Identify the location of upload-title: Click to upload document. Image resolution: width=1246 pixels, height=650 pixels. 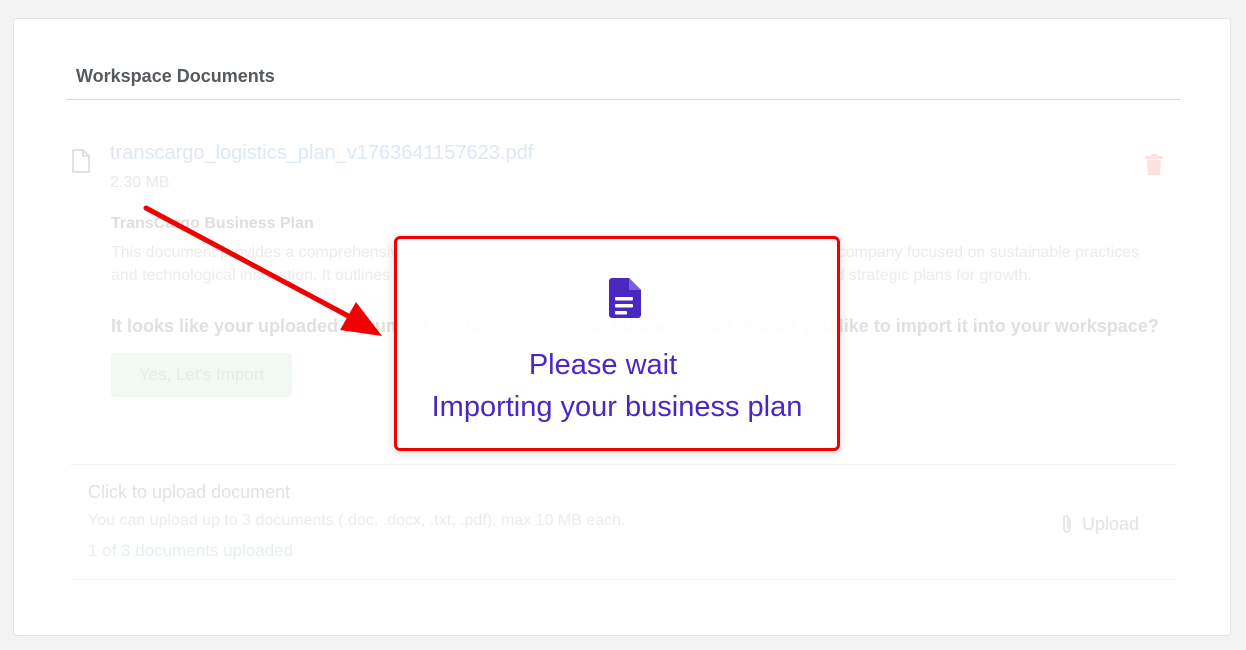
(189, 492).